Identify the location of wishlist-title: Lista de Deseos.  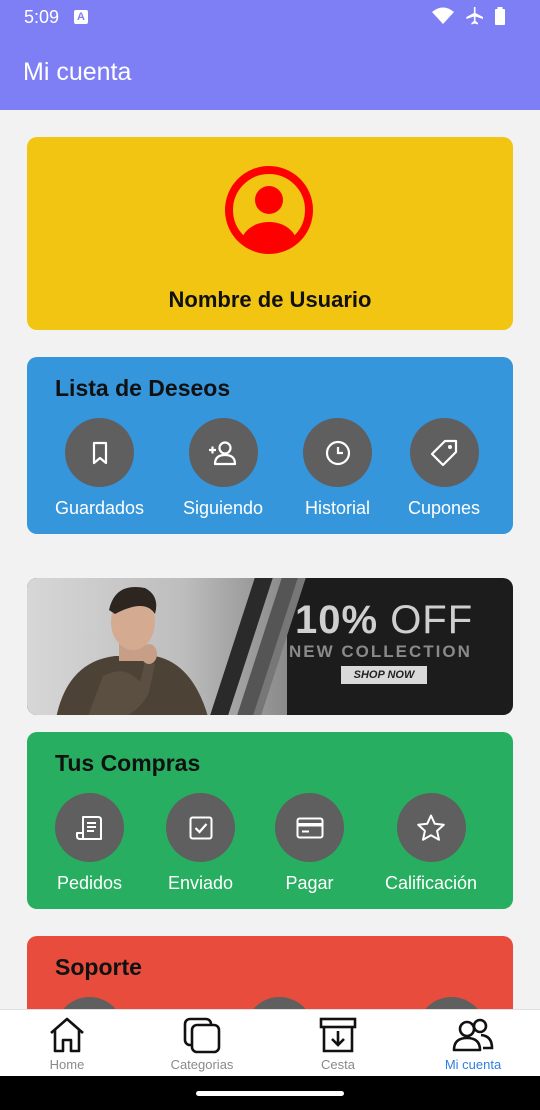
(143, 388).